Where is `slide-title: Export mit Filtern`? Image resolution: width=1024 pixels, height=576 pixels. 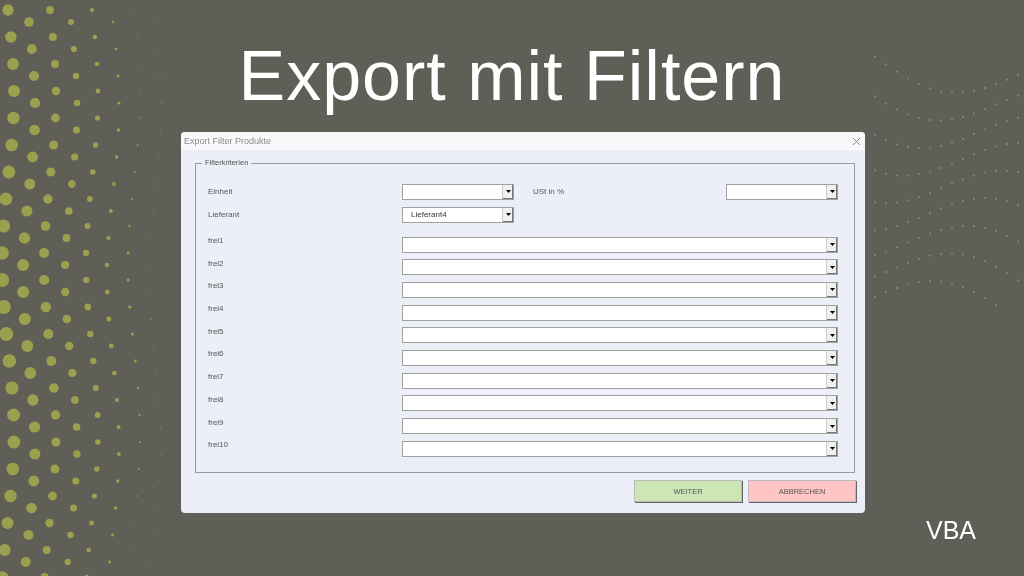 slide-title: Export mit Filtern is located at coordinates (512, 76).